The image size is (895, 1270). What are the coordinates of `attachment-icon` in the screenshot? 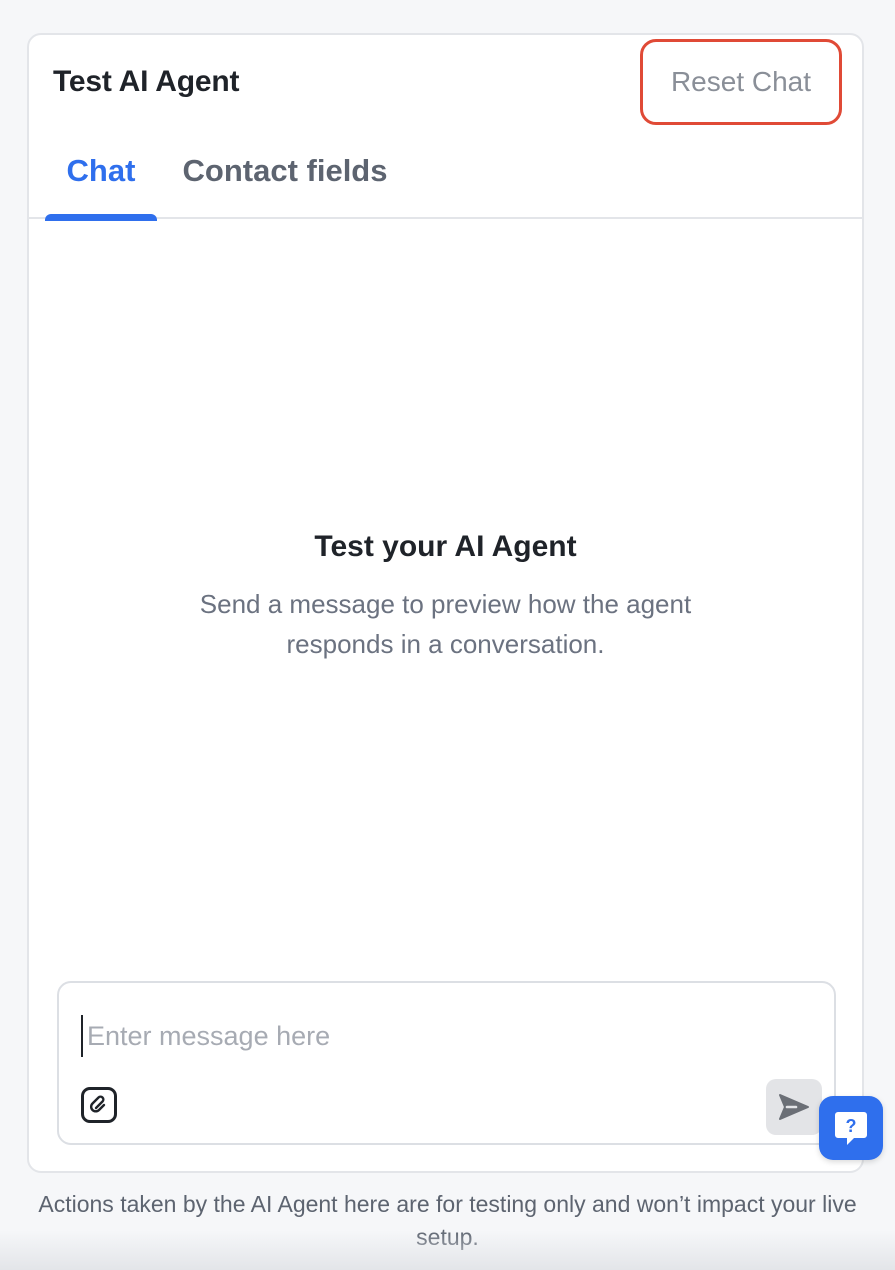 It's located at (97, 1104).